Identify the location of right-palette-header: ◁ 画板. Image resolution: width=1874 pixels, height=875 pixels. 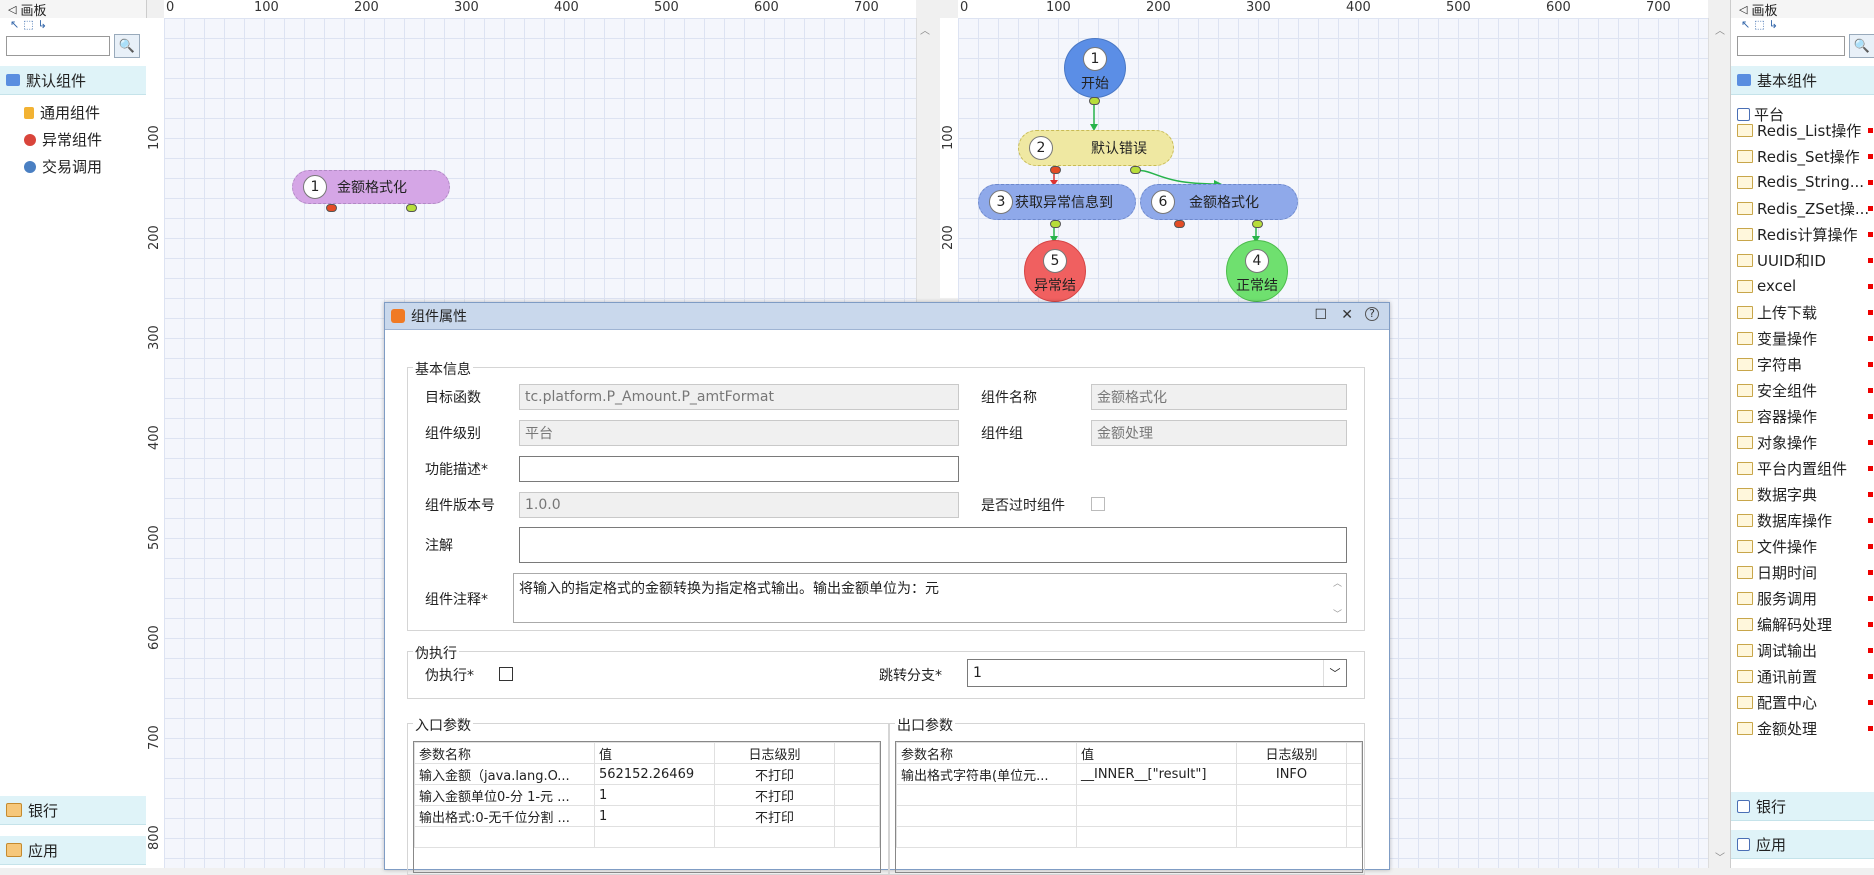
(1802, 9).